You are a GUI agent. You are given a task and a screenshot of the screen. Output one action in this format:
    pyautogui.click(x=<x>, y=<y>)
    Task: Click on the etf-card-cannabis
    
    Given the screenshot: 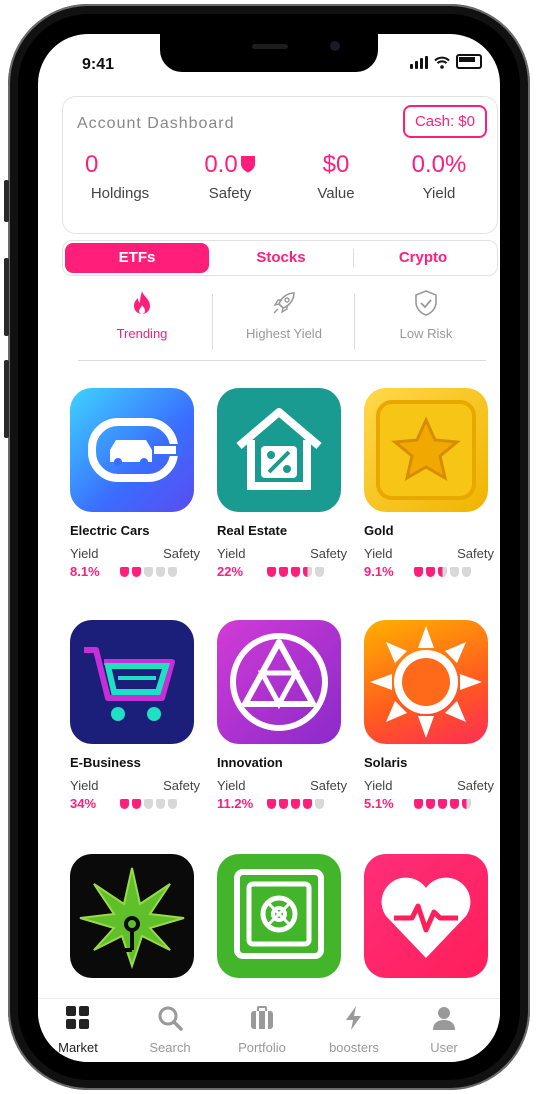 What is the action you would take?
    pyautogui.click(x=135, y=916)
    